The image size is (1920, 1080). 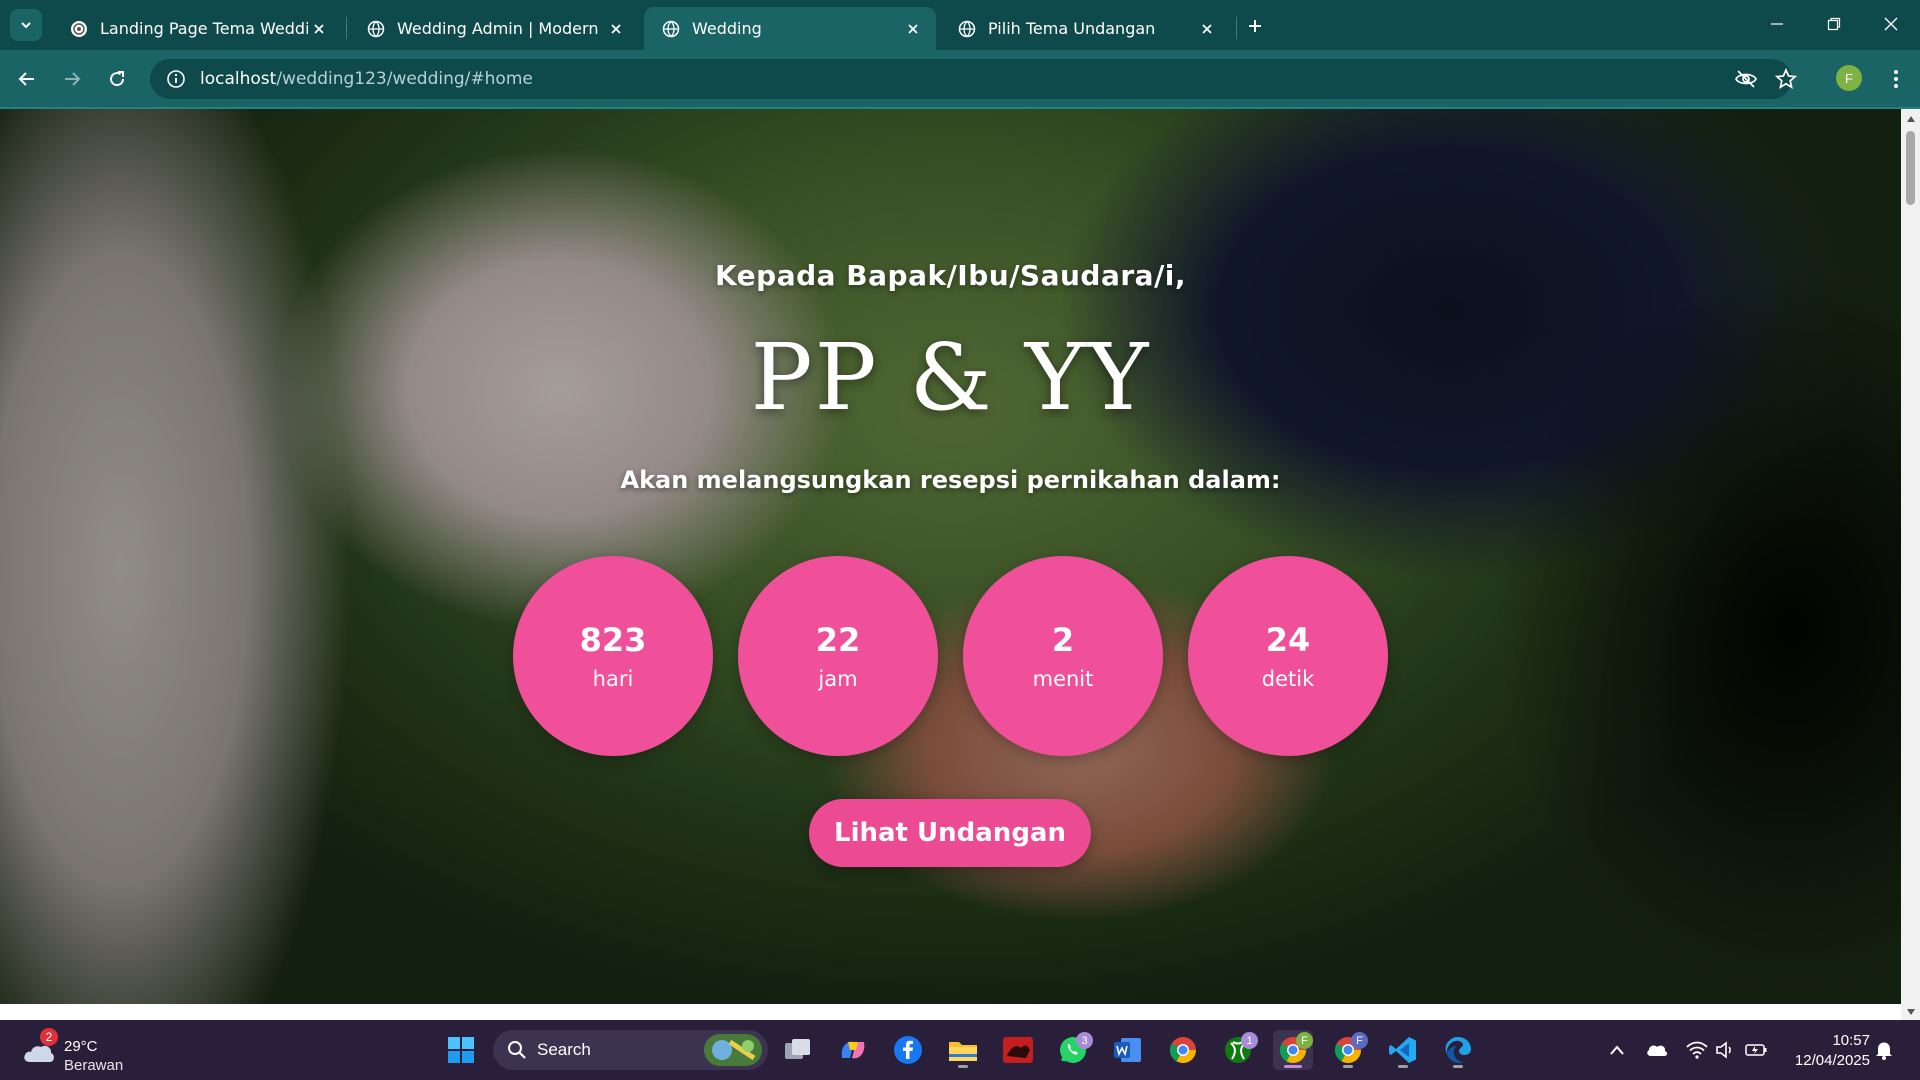 I want to click on back-button, so click(x=27, y=79).